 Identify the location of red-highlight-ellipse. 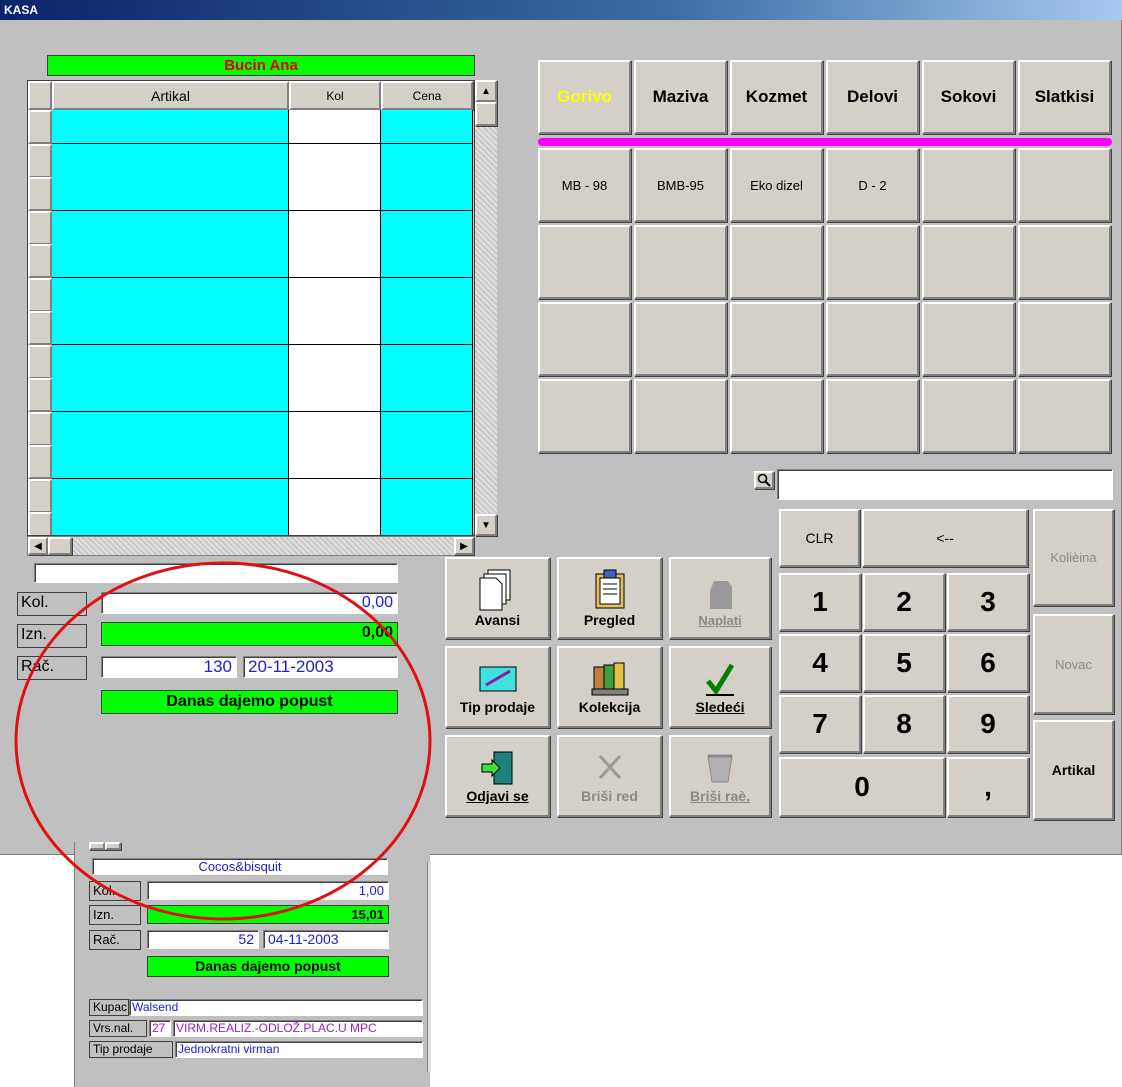
(223, 741).